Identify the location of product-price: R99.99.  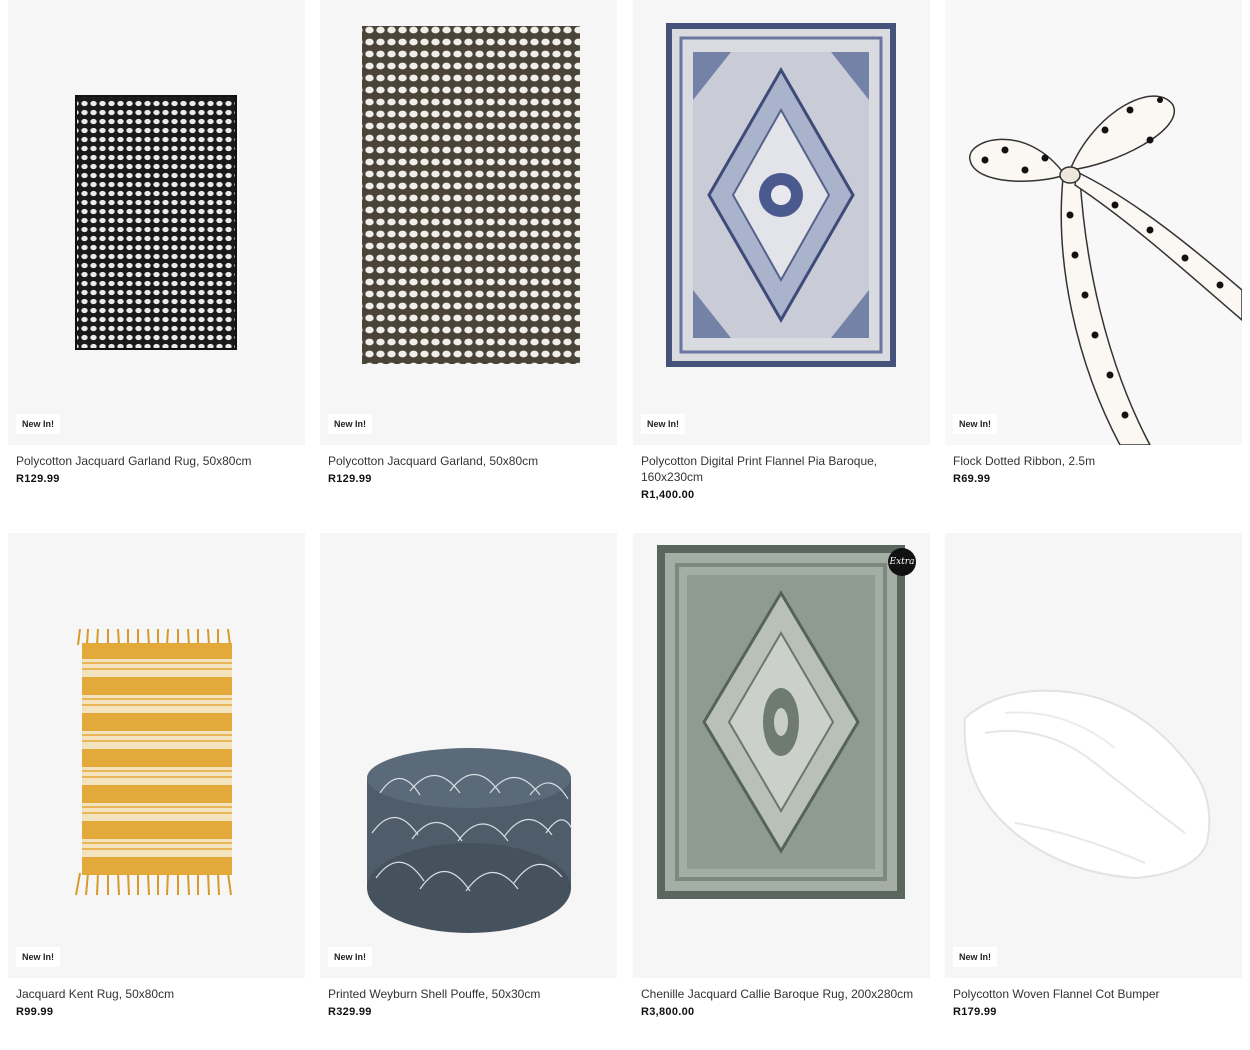
(35, 1012).